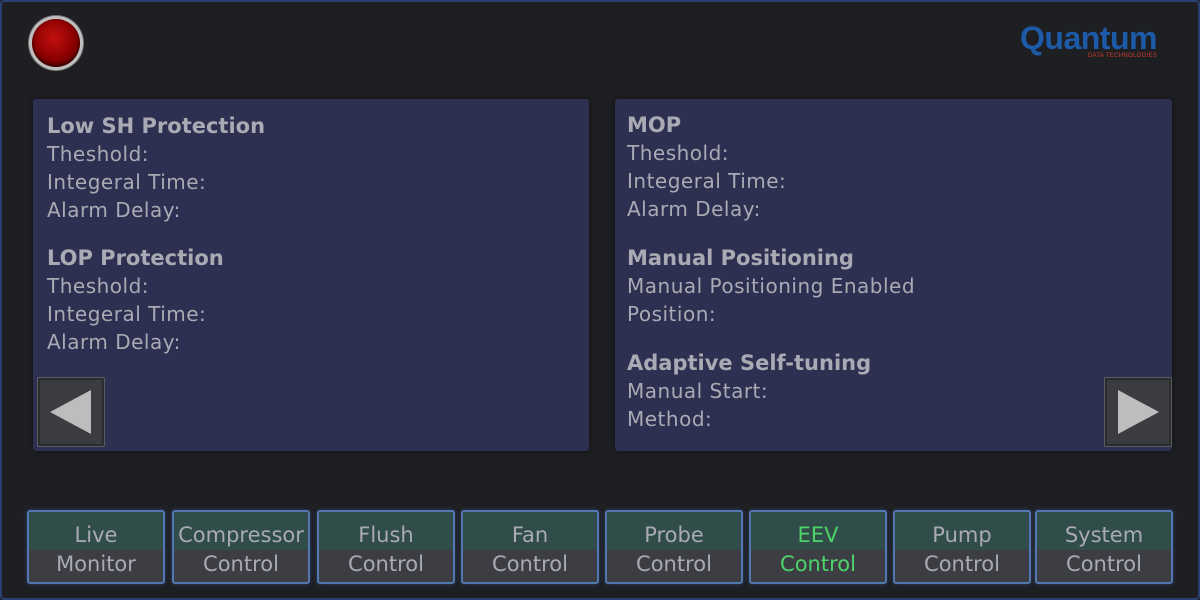  What do you see at coordinates (749, 363) in the screenshot?
I see `section-title: Adaptive Self-tuning` at bounding box center [749, 363].